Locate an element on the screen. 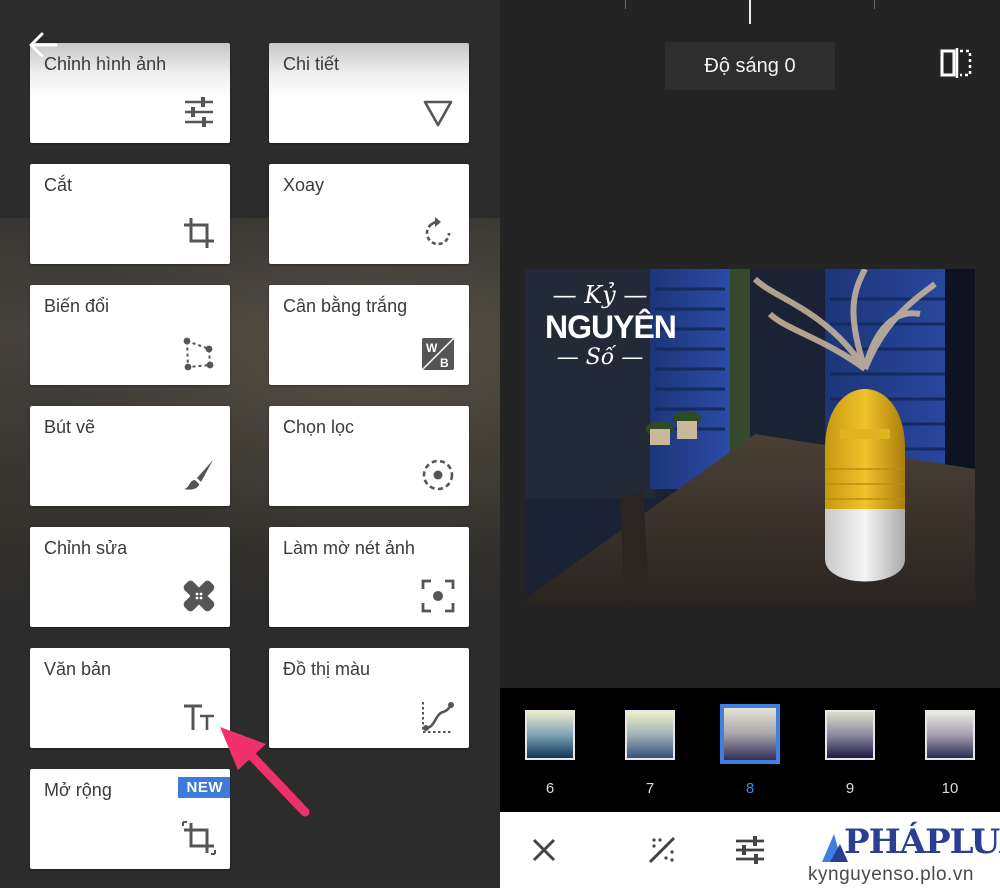  watermark-line1: Kỷ is located at coordinates (600, 295).